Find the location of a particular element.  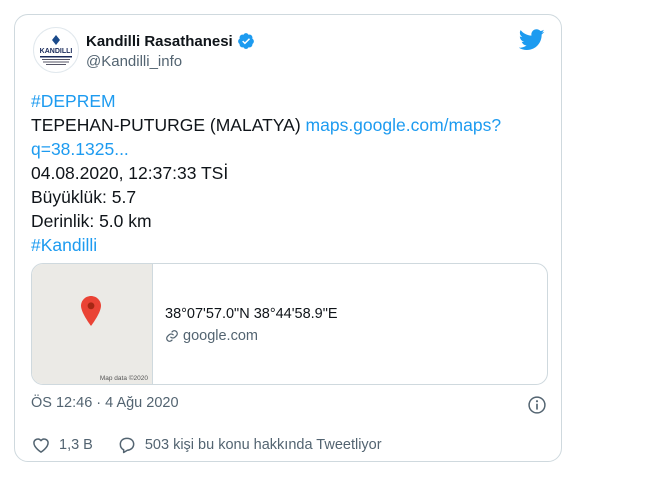

like-count: 1,3 B is located at coordinates (76, 445).